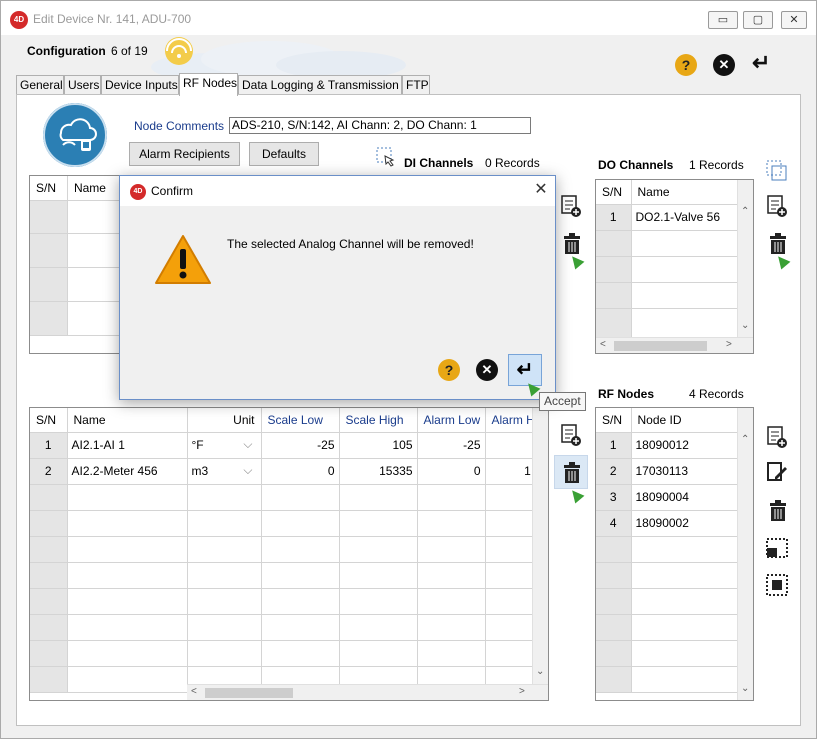  I want to click on rf-col-node-id: Node ID, so click(685, 420).